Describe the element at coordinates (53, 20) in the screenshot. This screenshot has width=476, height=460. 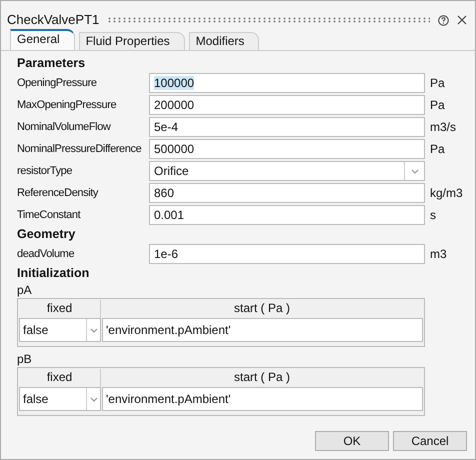
I see `window-title: CheckValvePT1` at that location.